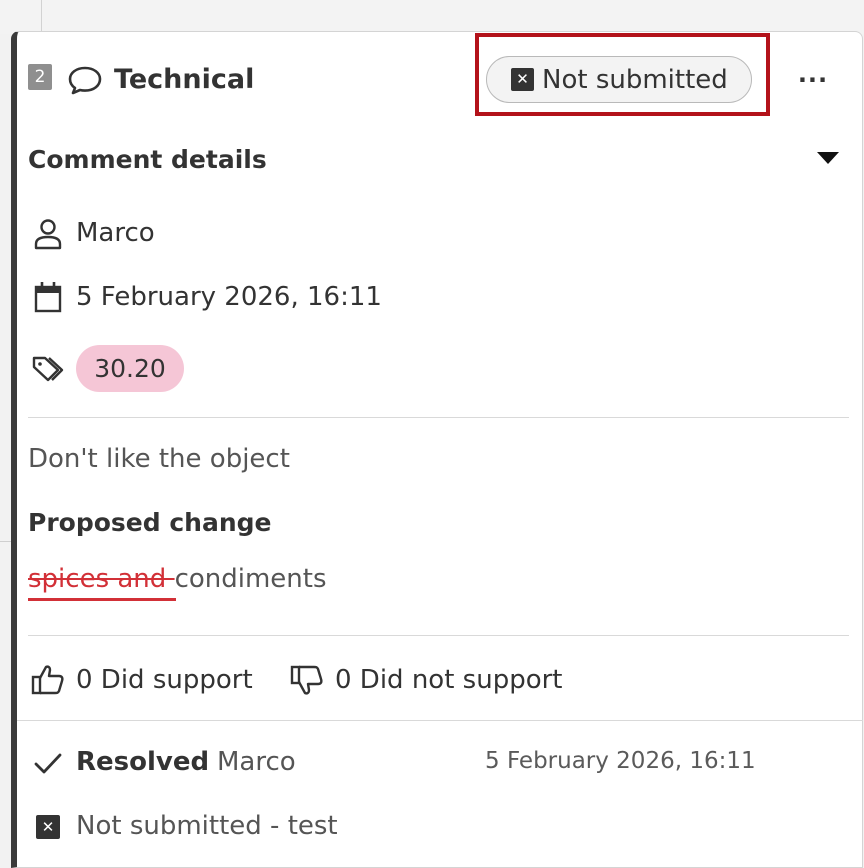 This screenshot has height=868, width=864. Describe the element at coordinates (449, 680) in the screenshot. I see `not-support-count: 0 Did not support` at that location.